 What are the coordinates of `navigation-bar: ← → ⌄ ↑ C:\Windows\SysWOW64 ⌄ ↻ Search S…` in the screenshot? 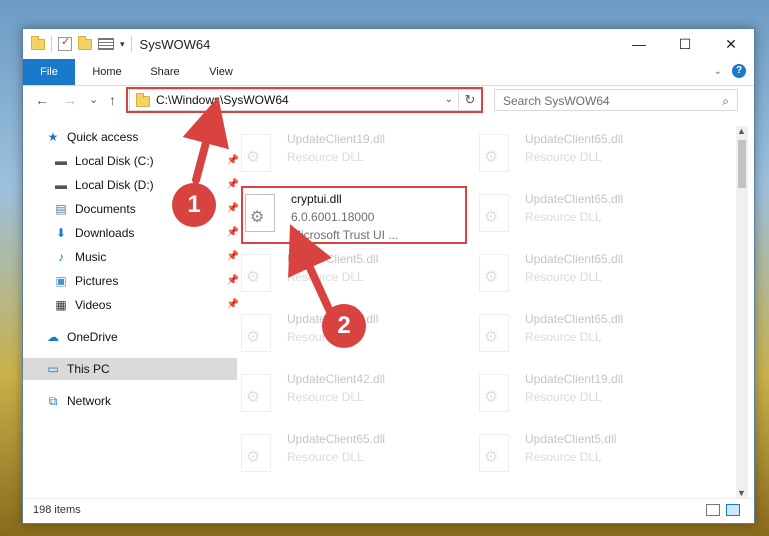 It's located at (388, 101).